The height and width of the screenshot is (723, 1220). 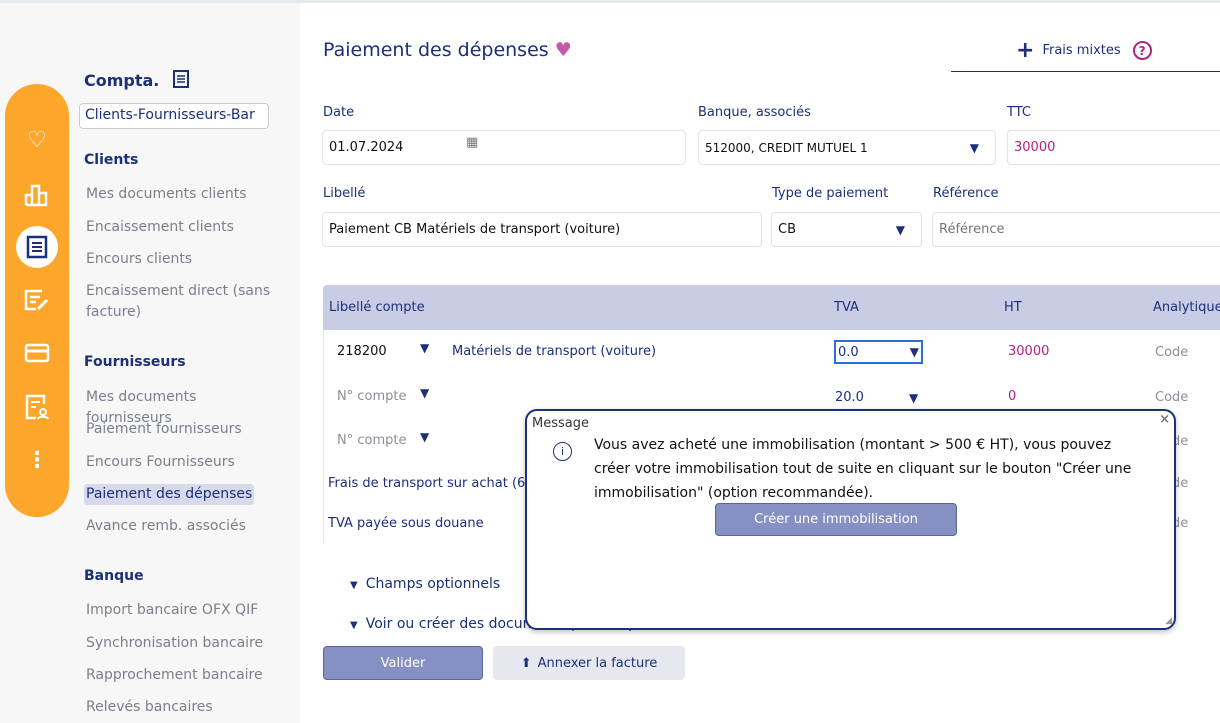 What do you see at coordinates (754, 112) in the screenshot?
I see `bank-label: Banque, associés` at bounding box center [754, 112].